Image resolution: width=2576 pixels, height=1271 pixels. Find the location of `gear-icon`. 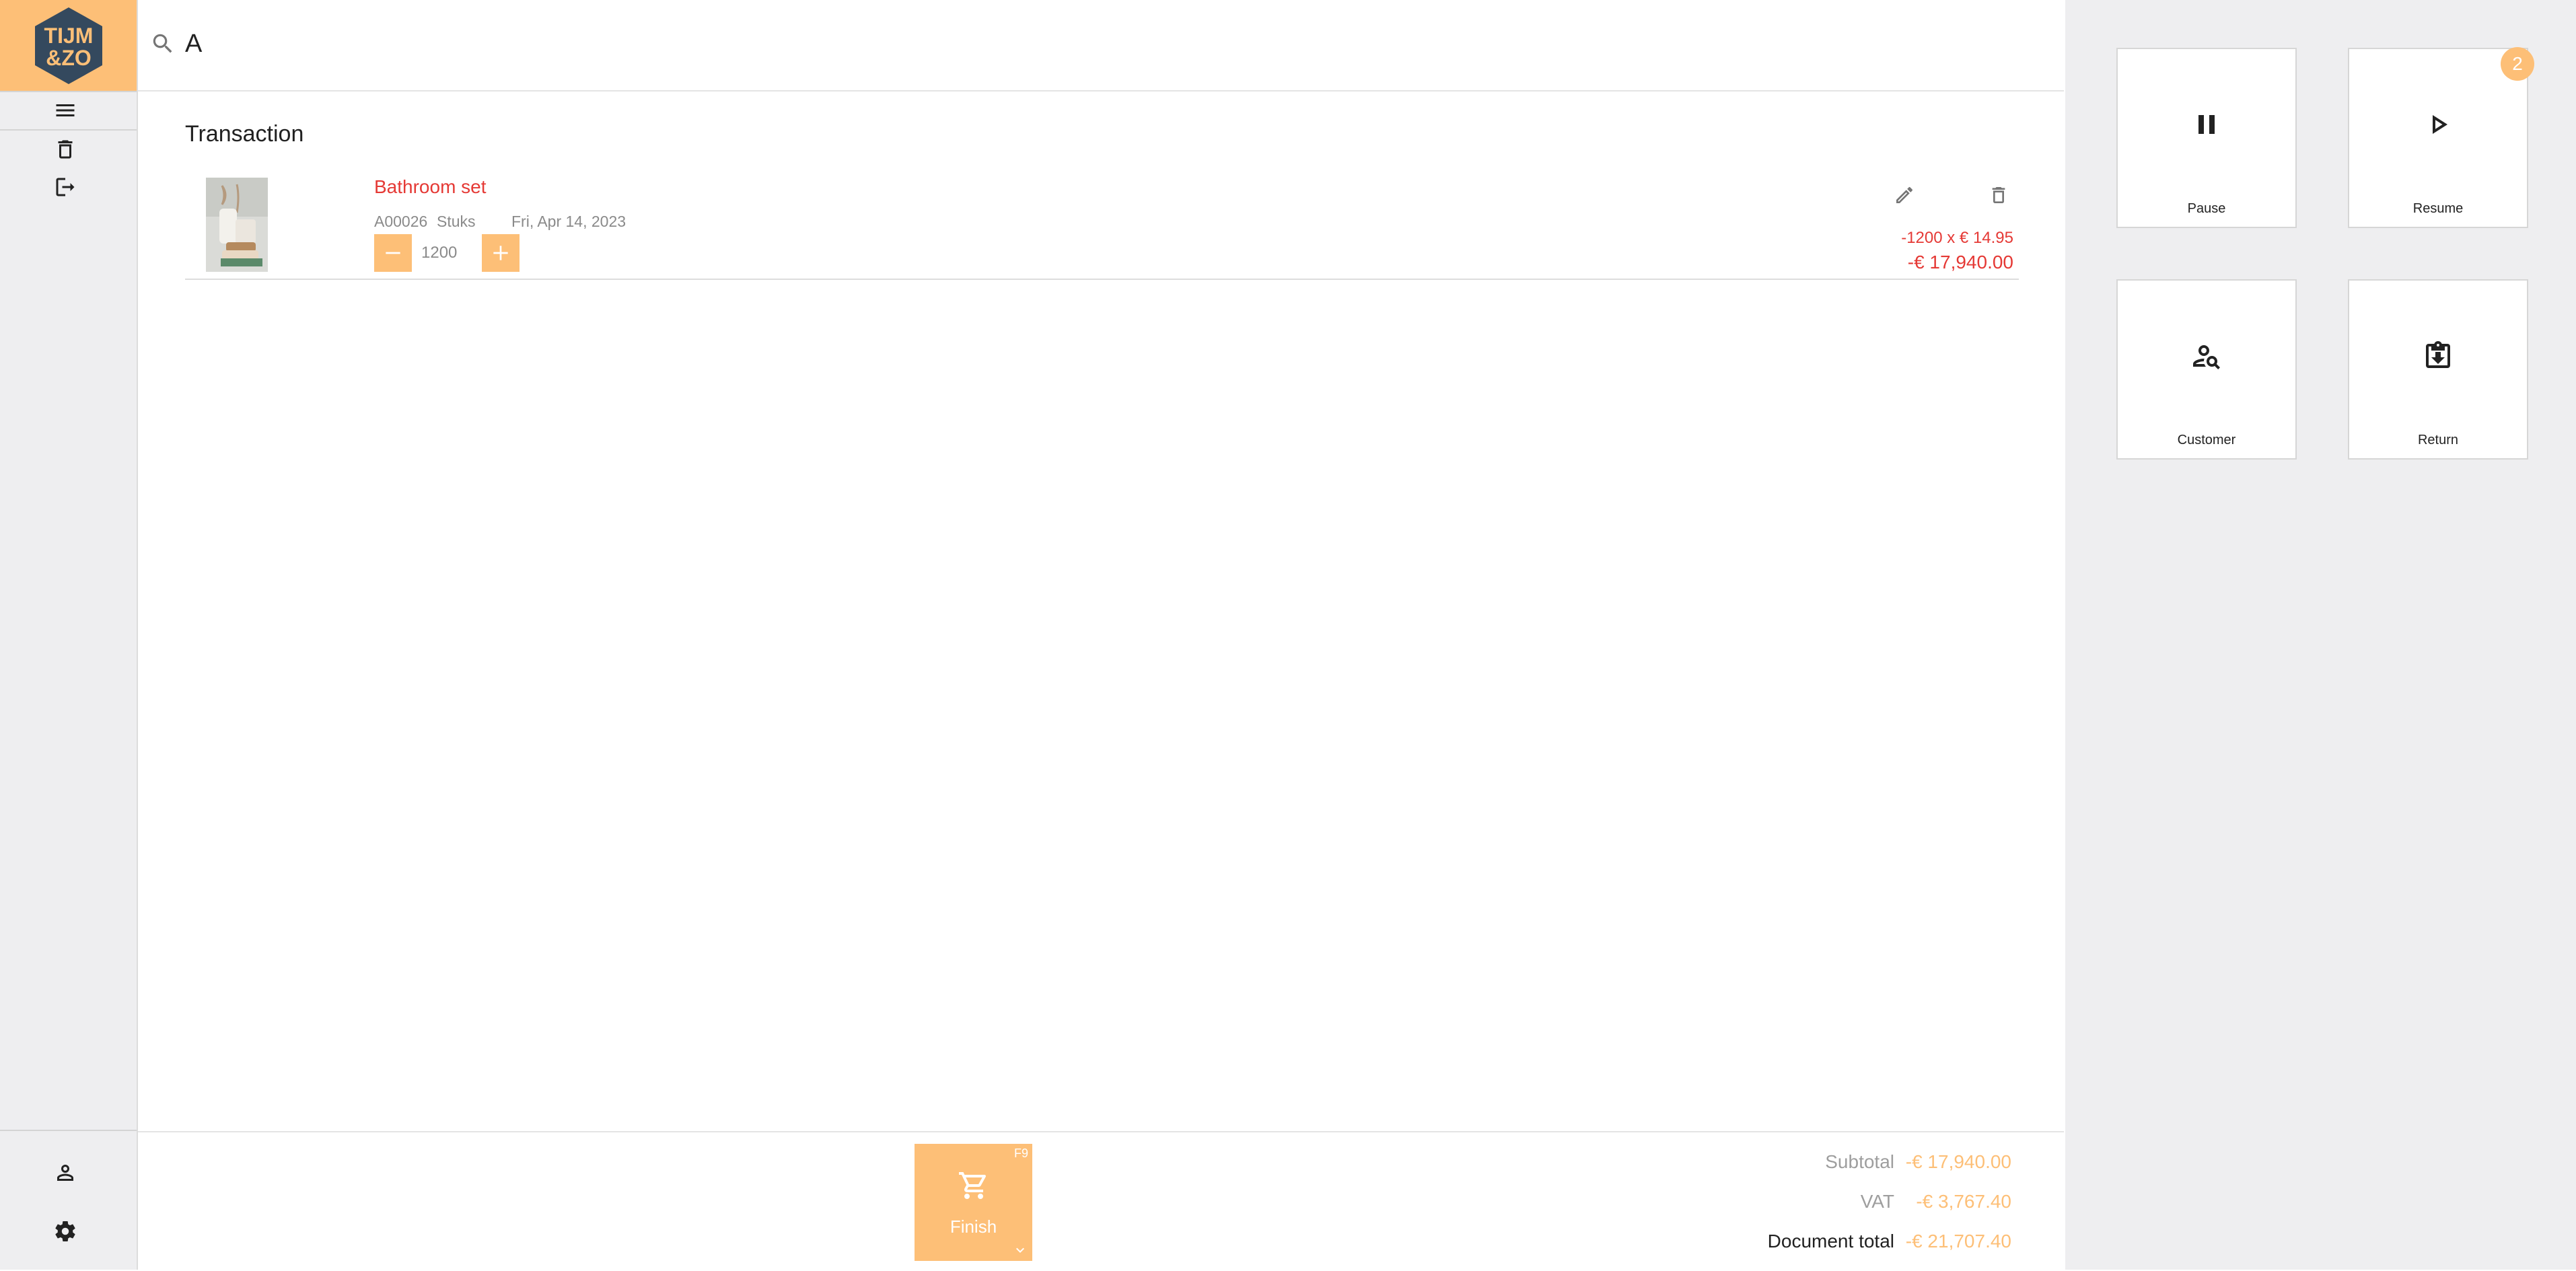

gear-icon is located at coordinates (65, 1231).